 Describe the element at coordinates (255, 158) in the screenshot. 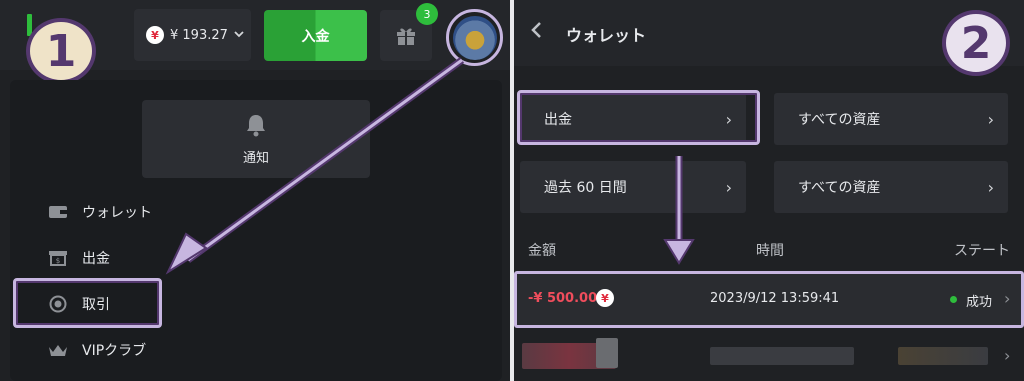

I see `notification-label: 通知` at that location.